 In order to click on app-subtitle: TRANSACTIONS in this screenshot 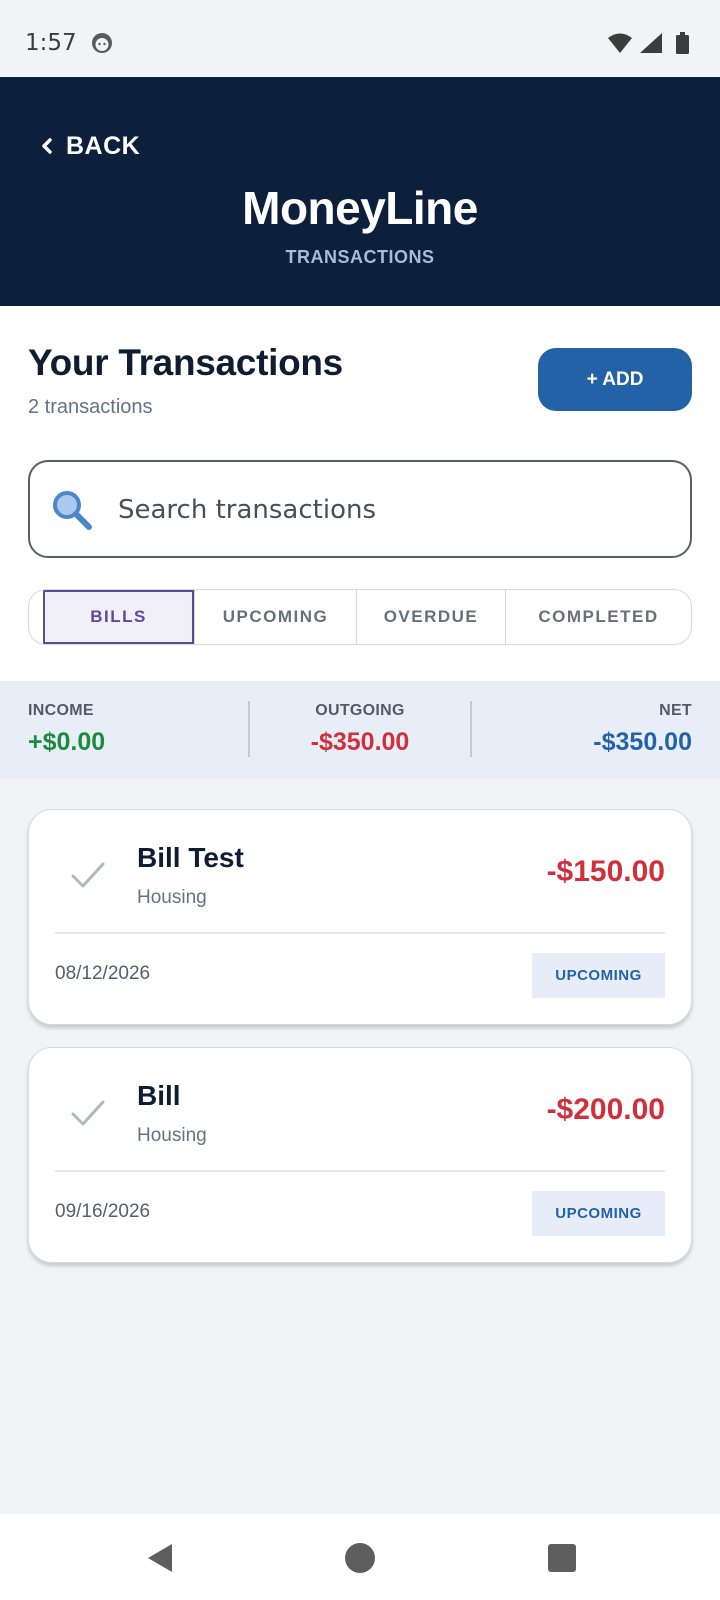, I will do `click(360, 257)`.